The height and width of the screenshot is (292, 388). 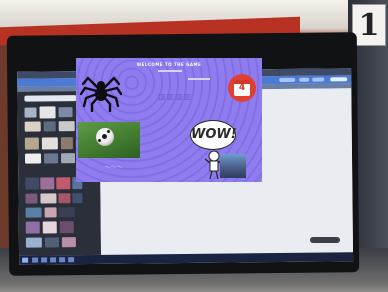 I want to click on start-icon, so click(x=25, y=260).